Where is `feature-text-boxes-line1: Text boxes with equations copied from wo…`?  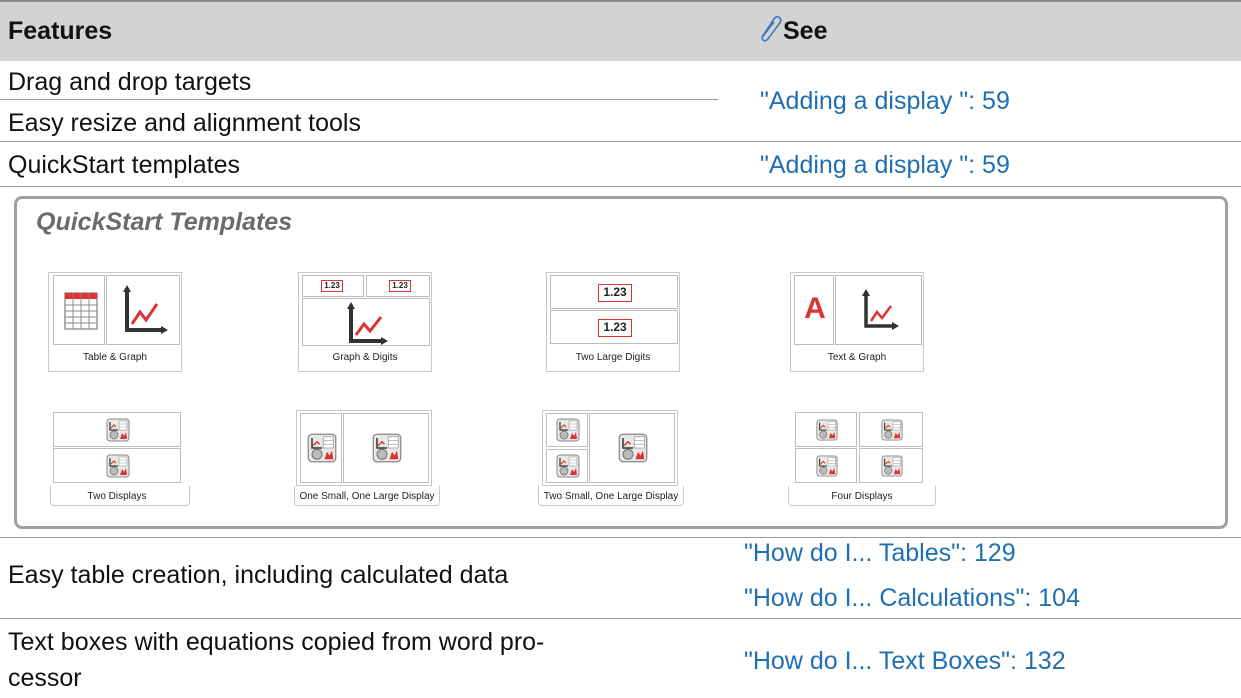 feature-text-boxes-line1: Text boxes with equations copied from wo… is located at coordinates (276, 642).